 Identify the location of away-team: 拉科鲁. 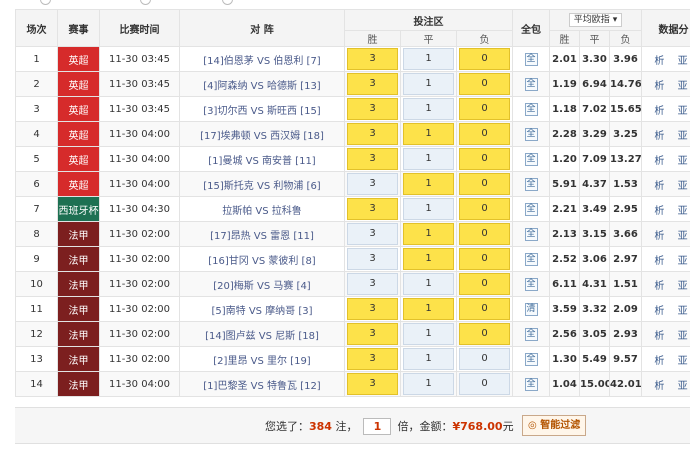
(287, 211).